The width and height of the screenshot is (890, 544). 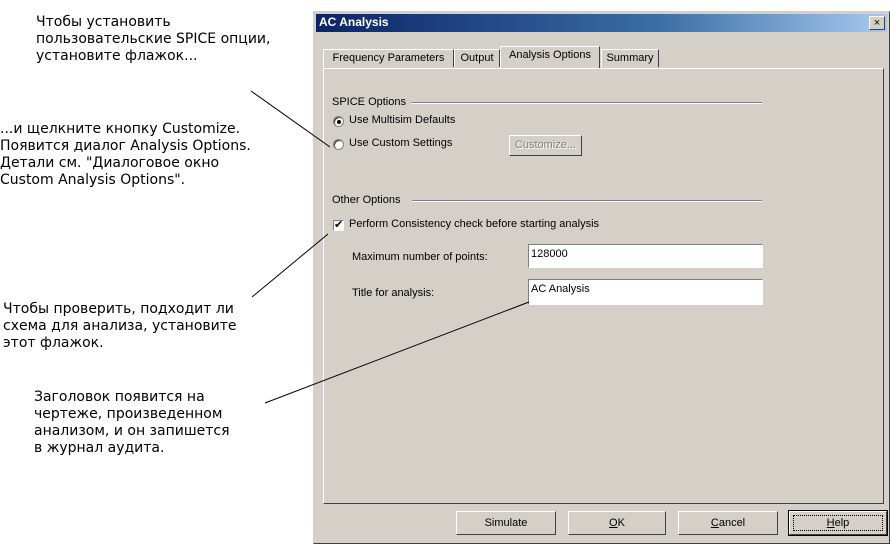 What do you see at coordinates (613, 523) in the screenshot?
I see `ok-mnemonic: O` at bounding box center [613, 523].